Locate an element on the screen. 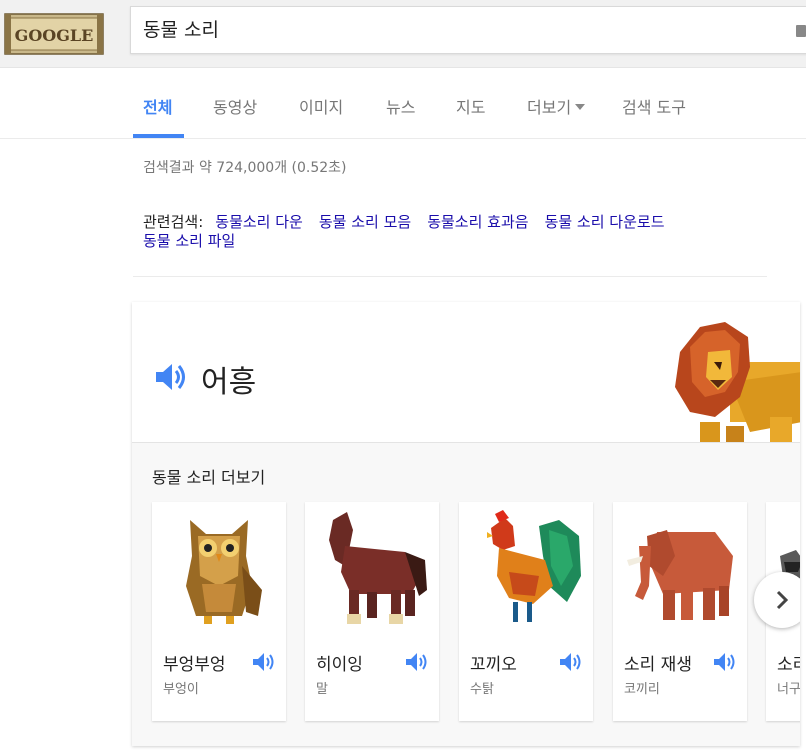 The image size is (806, 755). search-tabs: 전체 동영상 이미지 뉴스 지도 더보기 검색 도구 is located at coordinates (403, 103).